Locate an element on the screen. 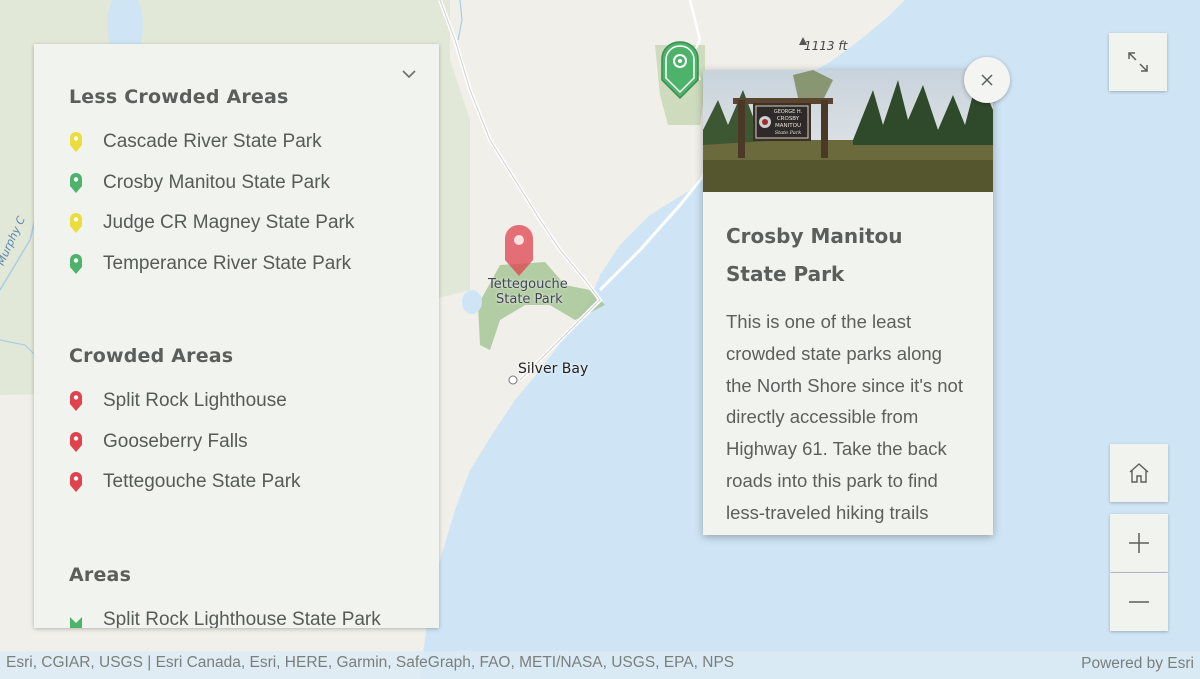 This screenshot has width=1200, height=679. chevron-down-icon is located at coordinates (409, 73).